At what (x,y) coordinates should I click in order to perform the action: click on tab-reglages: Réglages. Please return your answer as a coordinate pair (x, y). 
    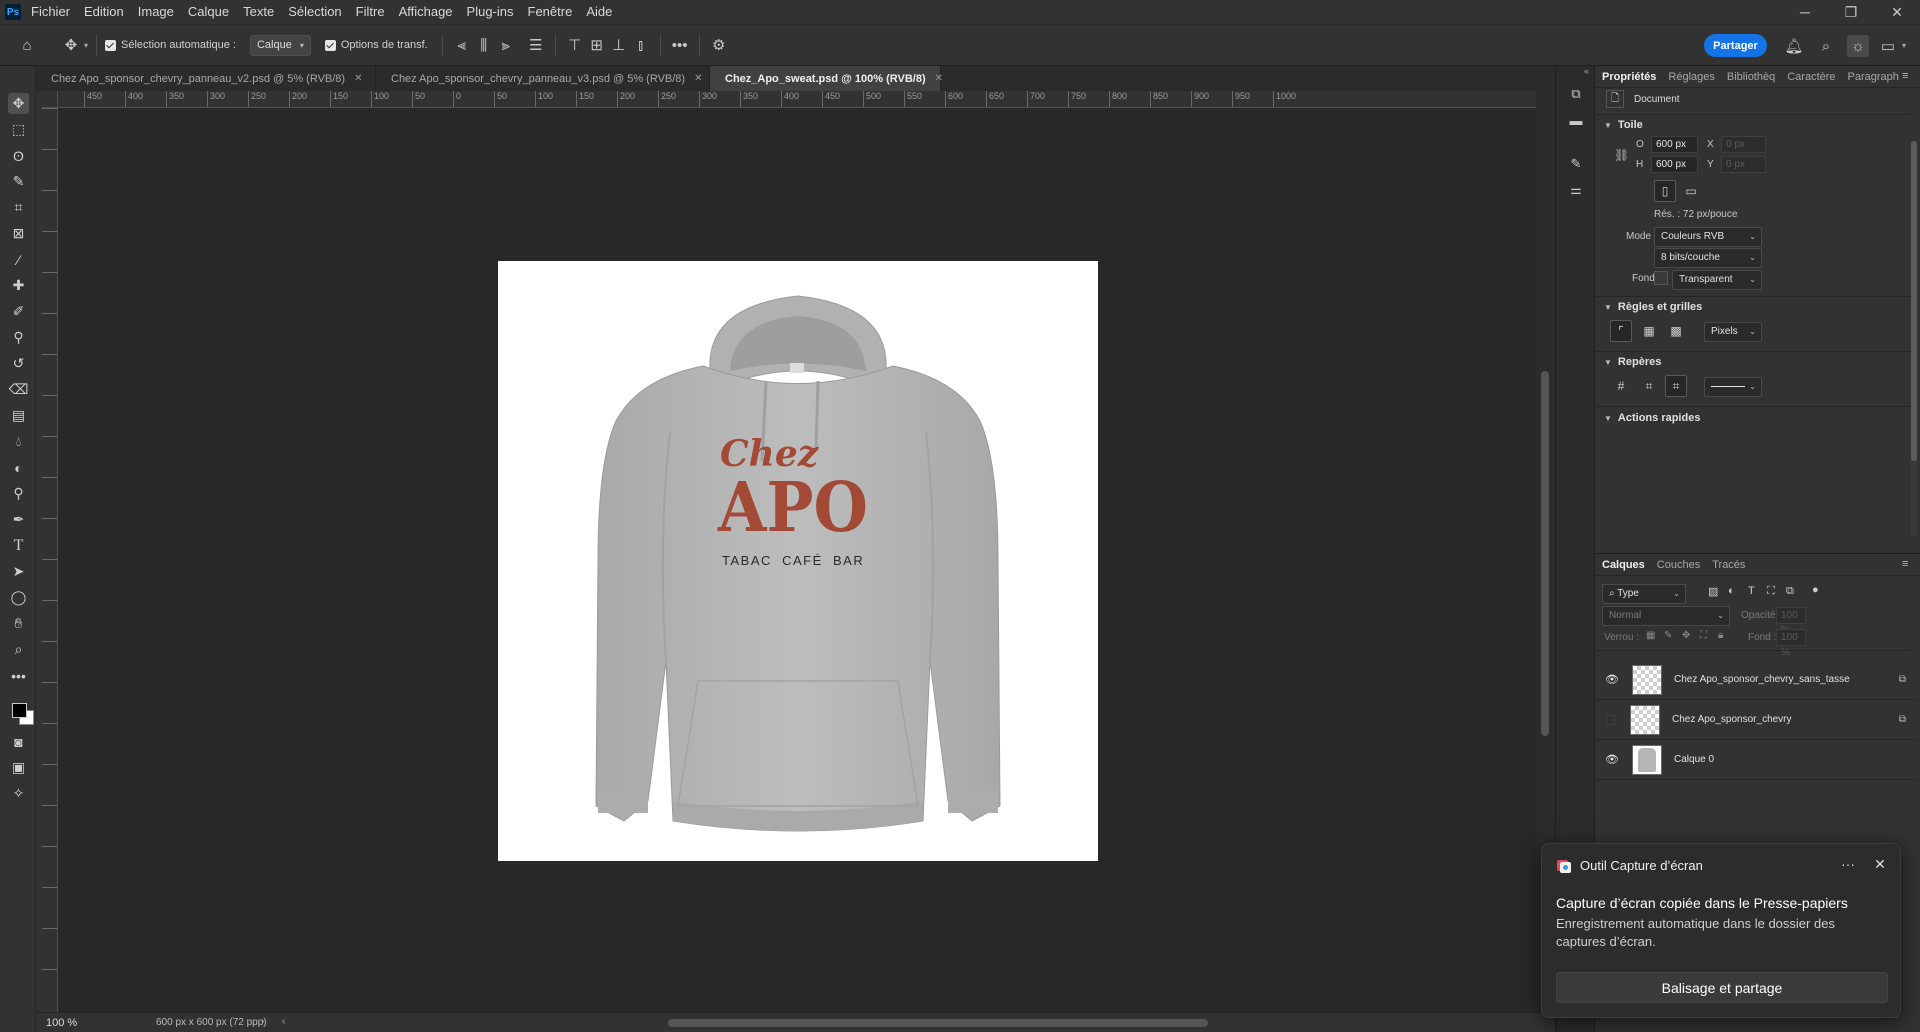
    Looking at the image, I should click on (1691, 77).